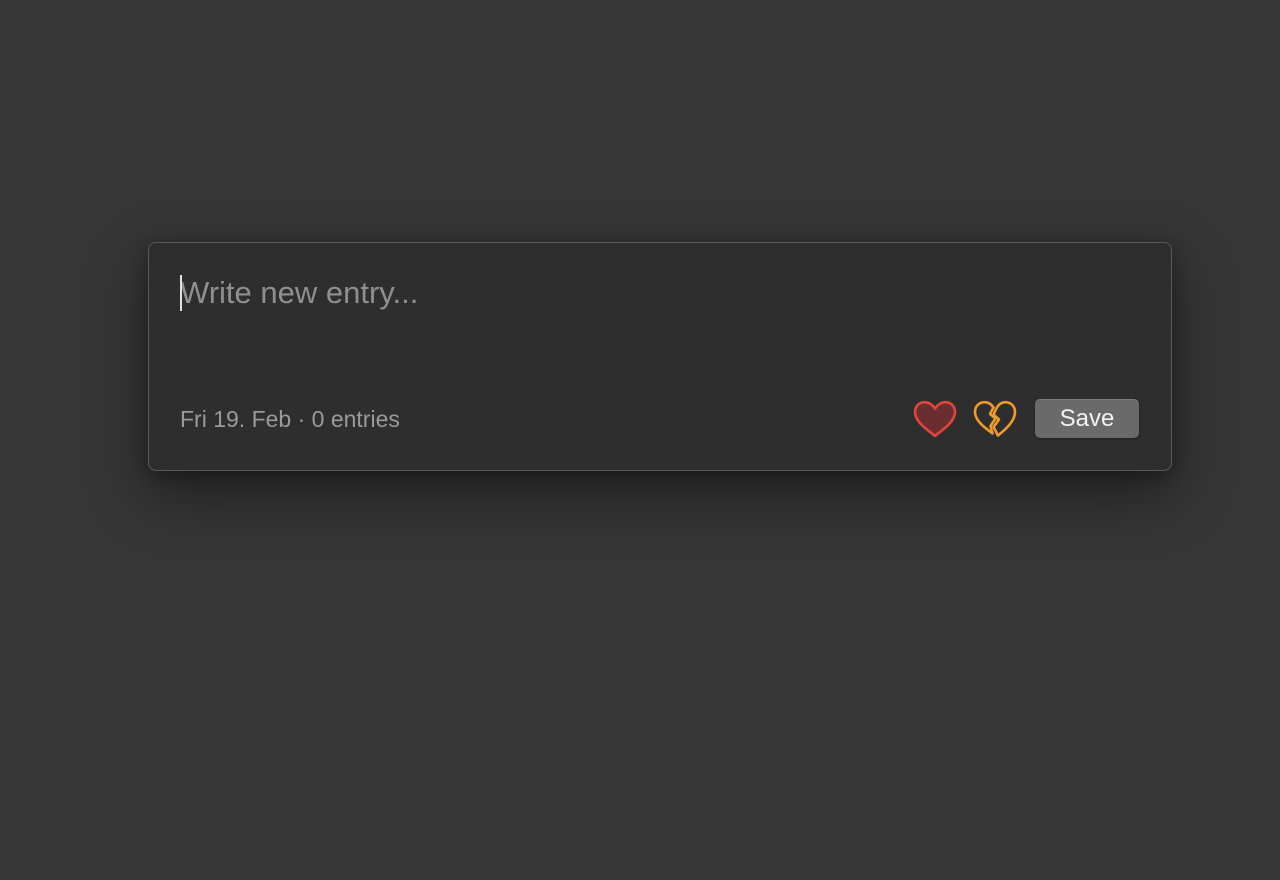 This screenshot has height=880, width=1280. I want to click on date-entry-count: Fri 19. Feb · 0 entries, so click(290, 419).